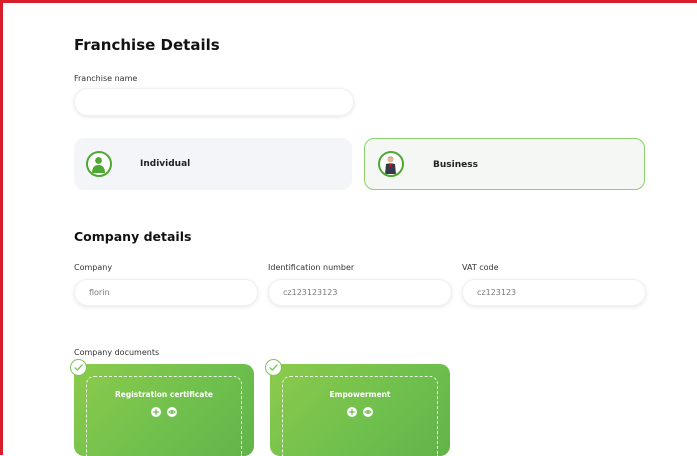  I want to click on businessman-icon, so click(391, 164).